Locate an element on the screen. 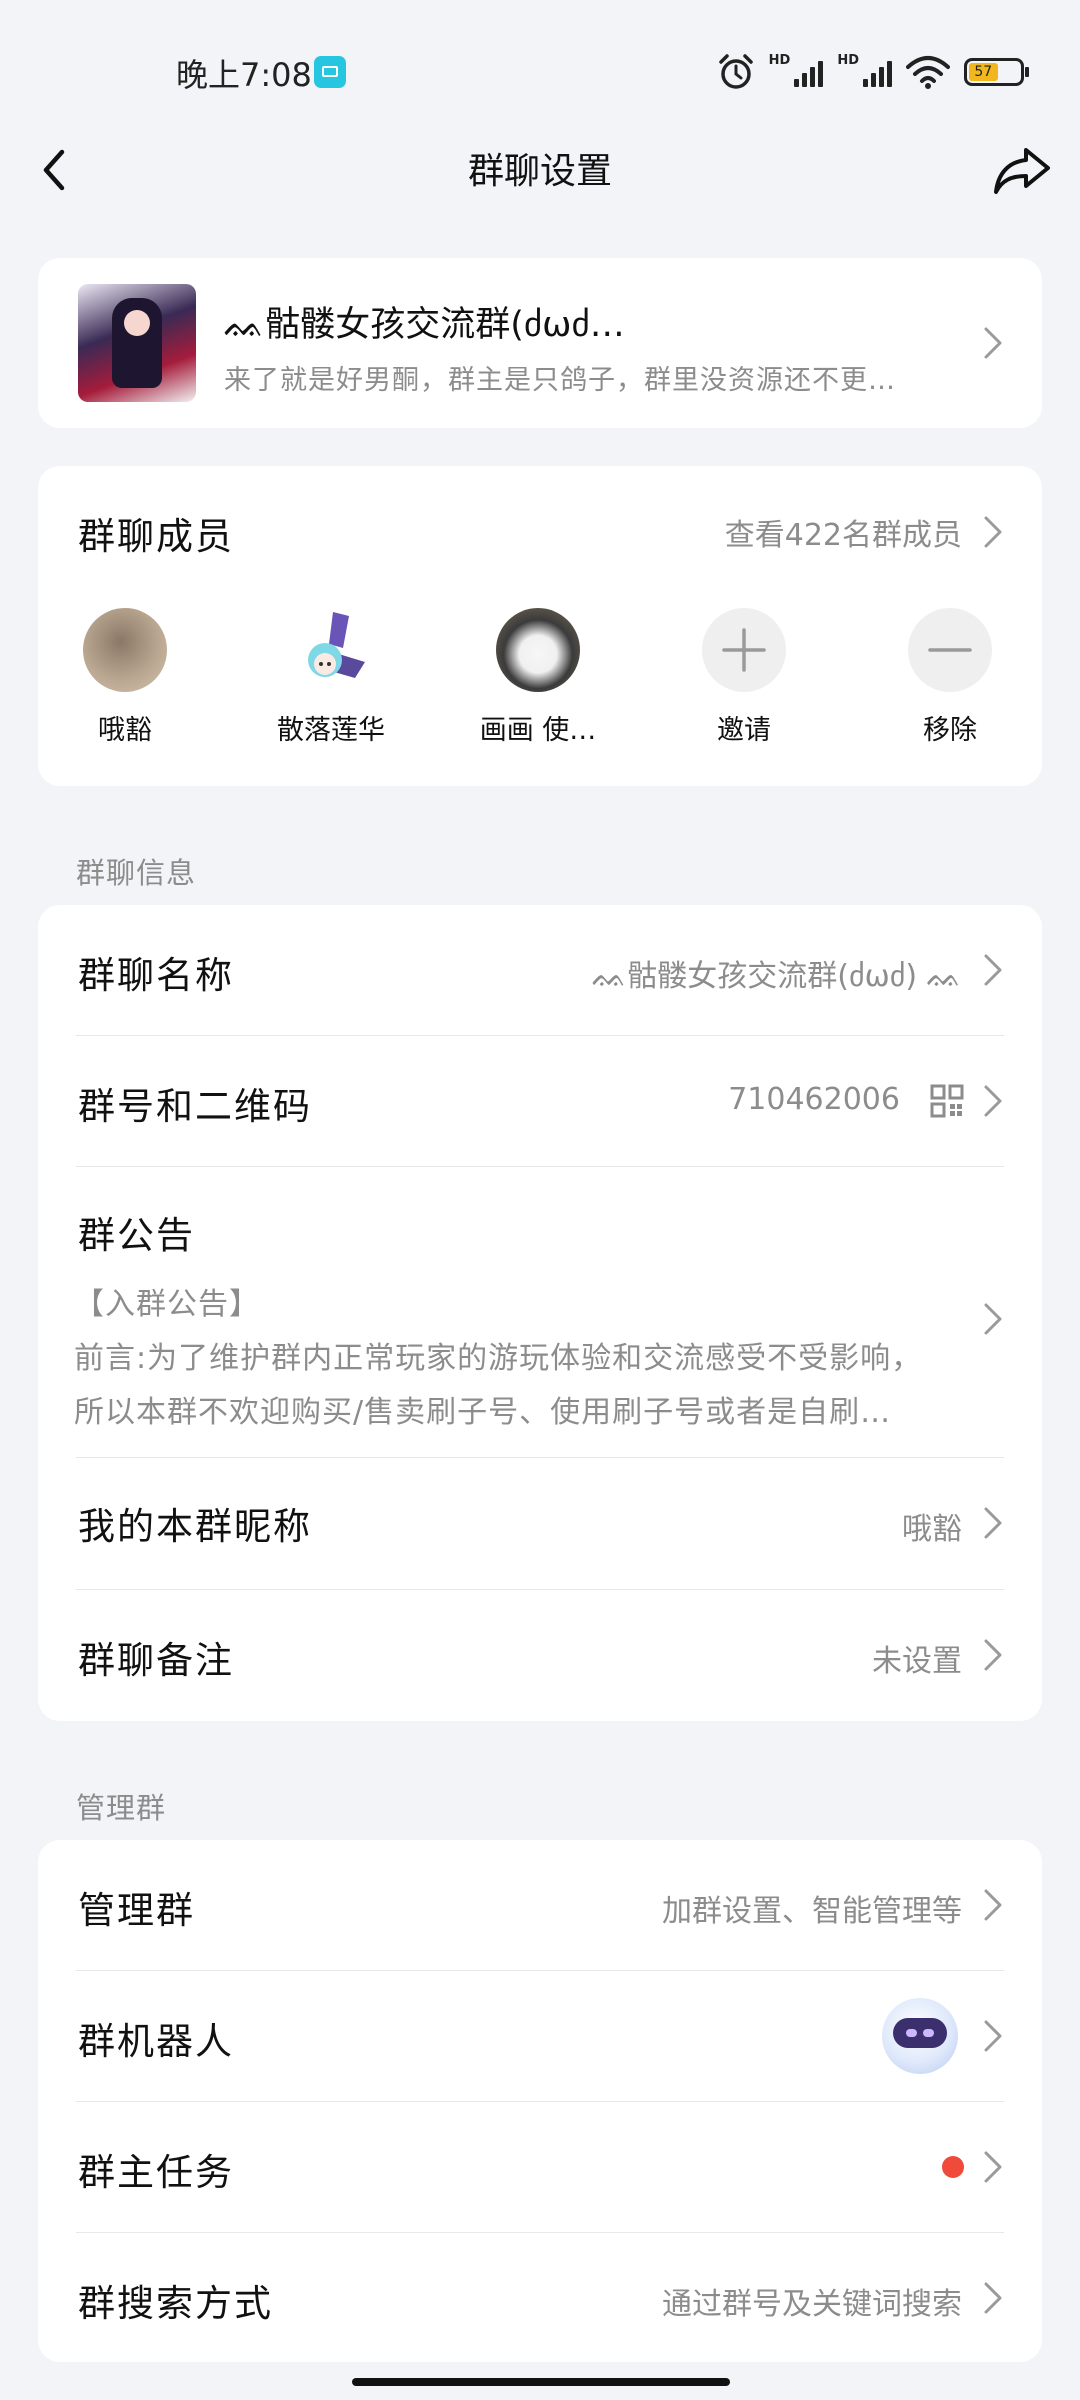 This screenshot has width=1080, height=2400. group-remark-label: 群聊备注 is located at coordinates (156, 1660).